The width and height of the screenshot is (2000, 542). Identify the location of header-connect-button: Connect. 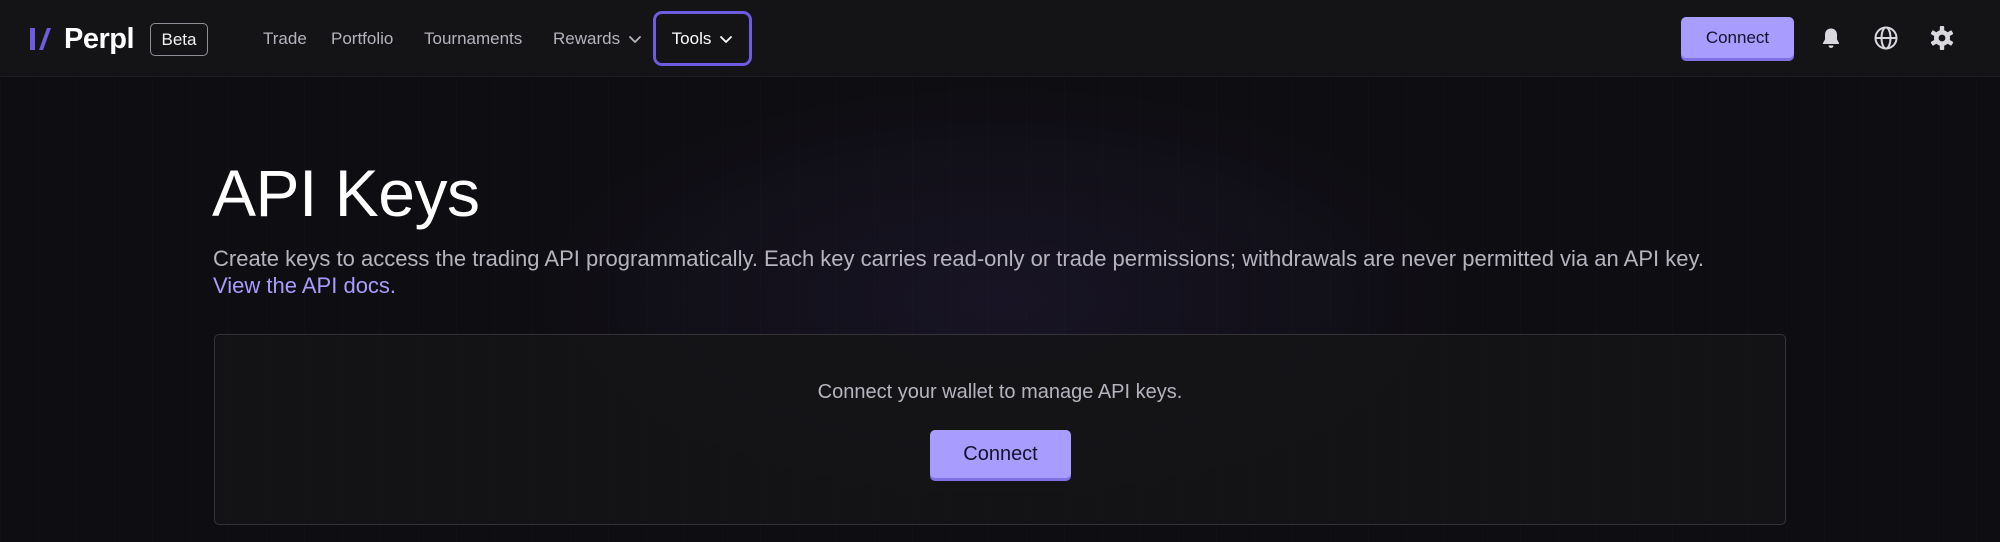
(1737, 37).